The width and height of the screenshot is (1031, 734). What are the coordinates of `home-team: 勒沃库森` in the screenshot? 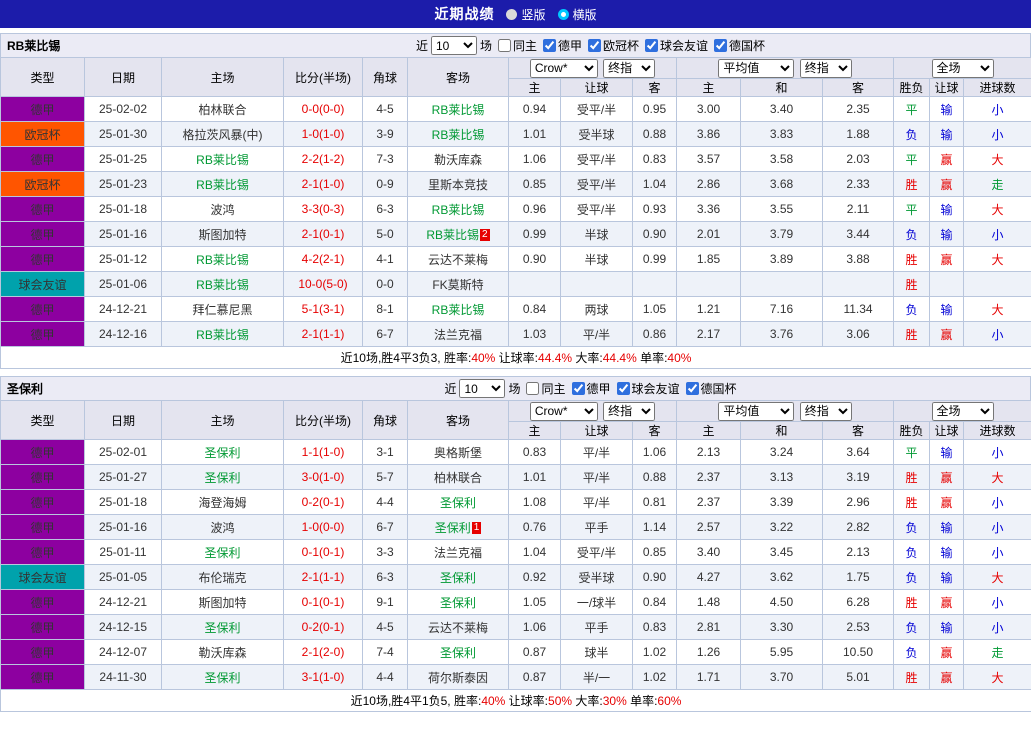 It's located at (222, 652).